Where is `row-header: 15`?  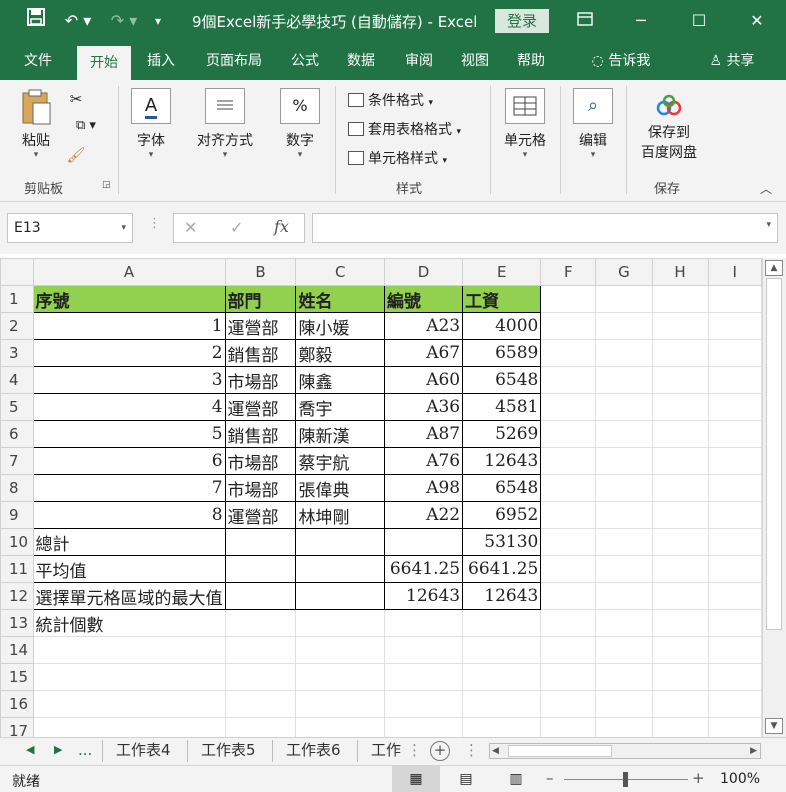 row-header: 15 is located at coordinates (17, 677).